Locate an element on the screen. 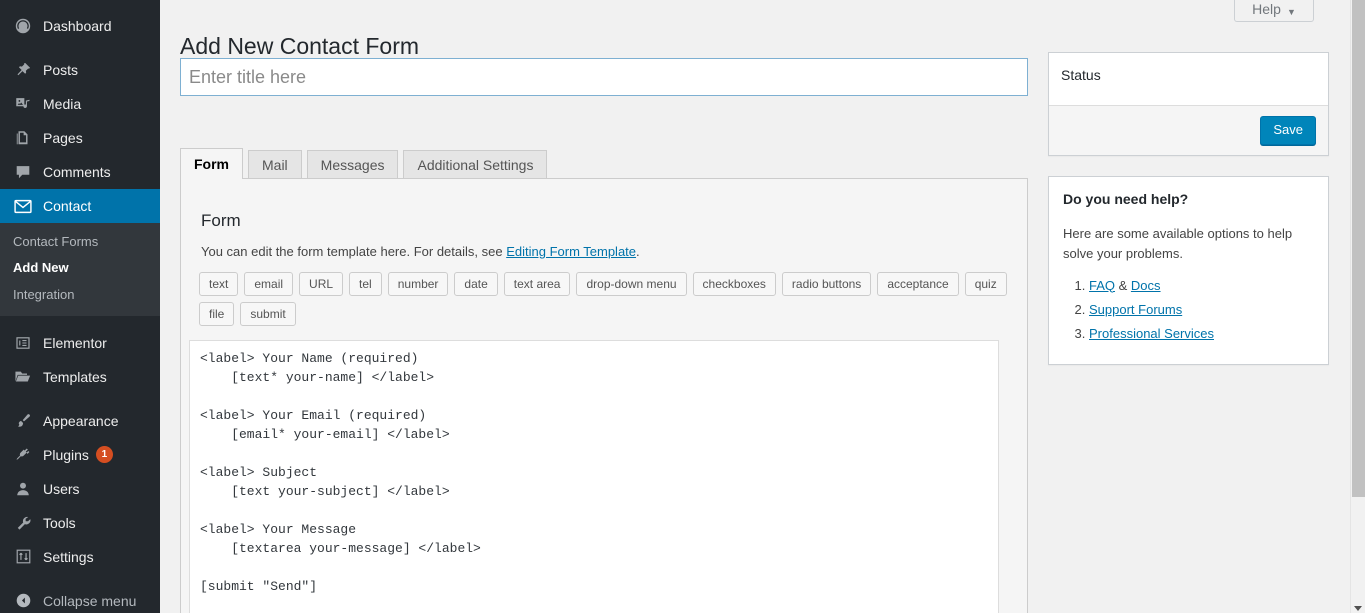 This screenshot has height=613, width=1365. chevron-down-icon: ▼ is located at coordinates (1291, 12).